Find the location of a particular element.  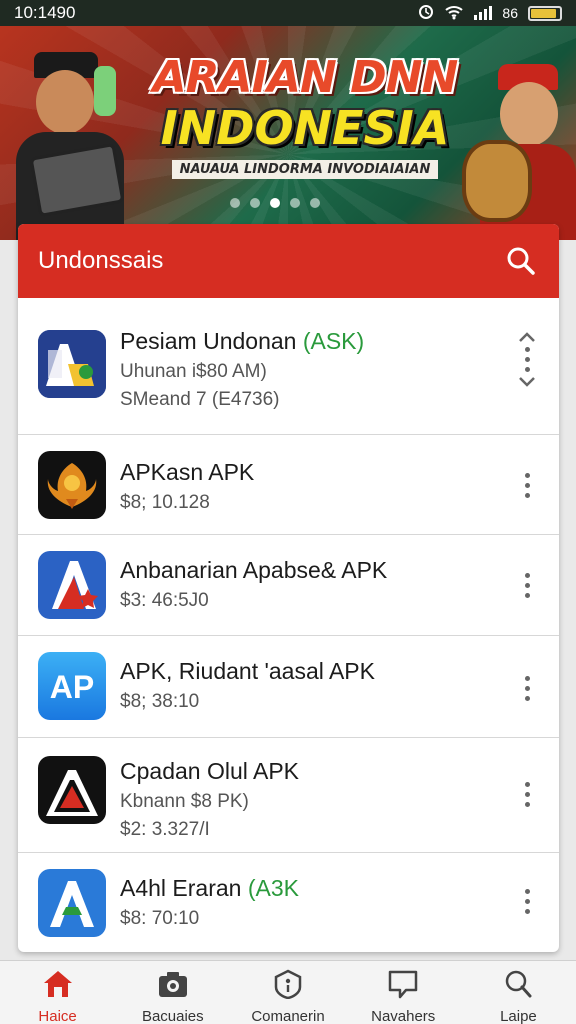

garuda-icon is located at coordinates (72, 485).